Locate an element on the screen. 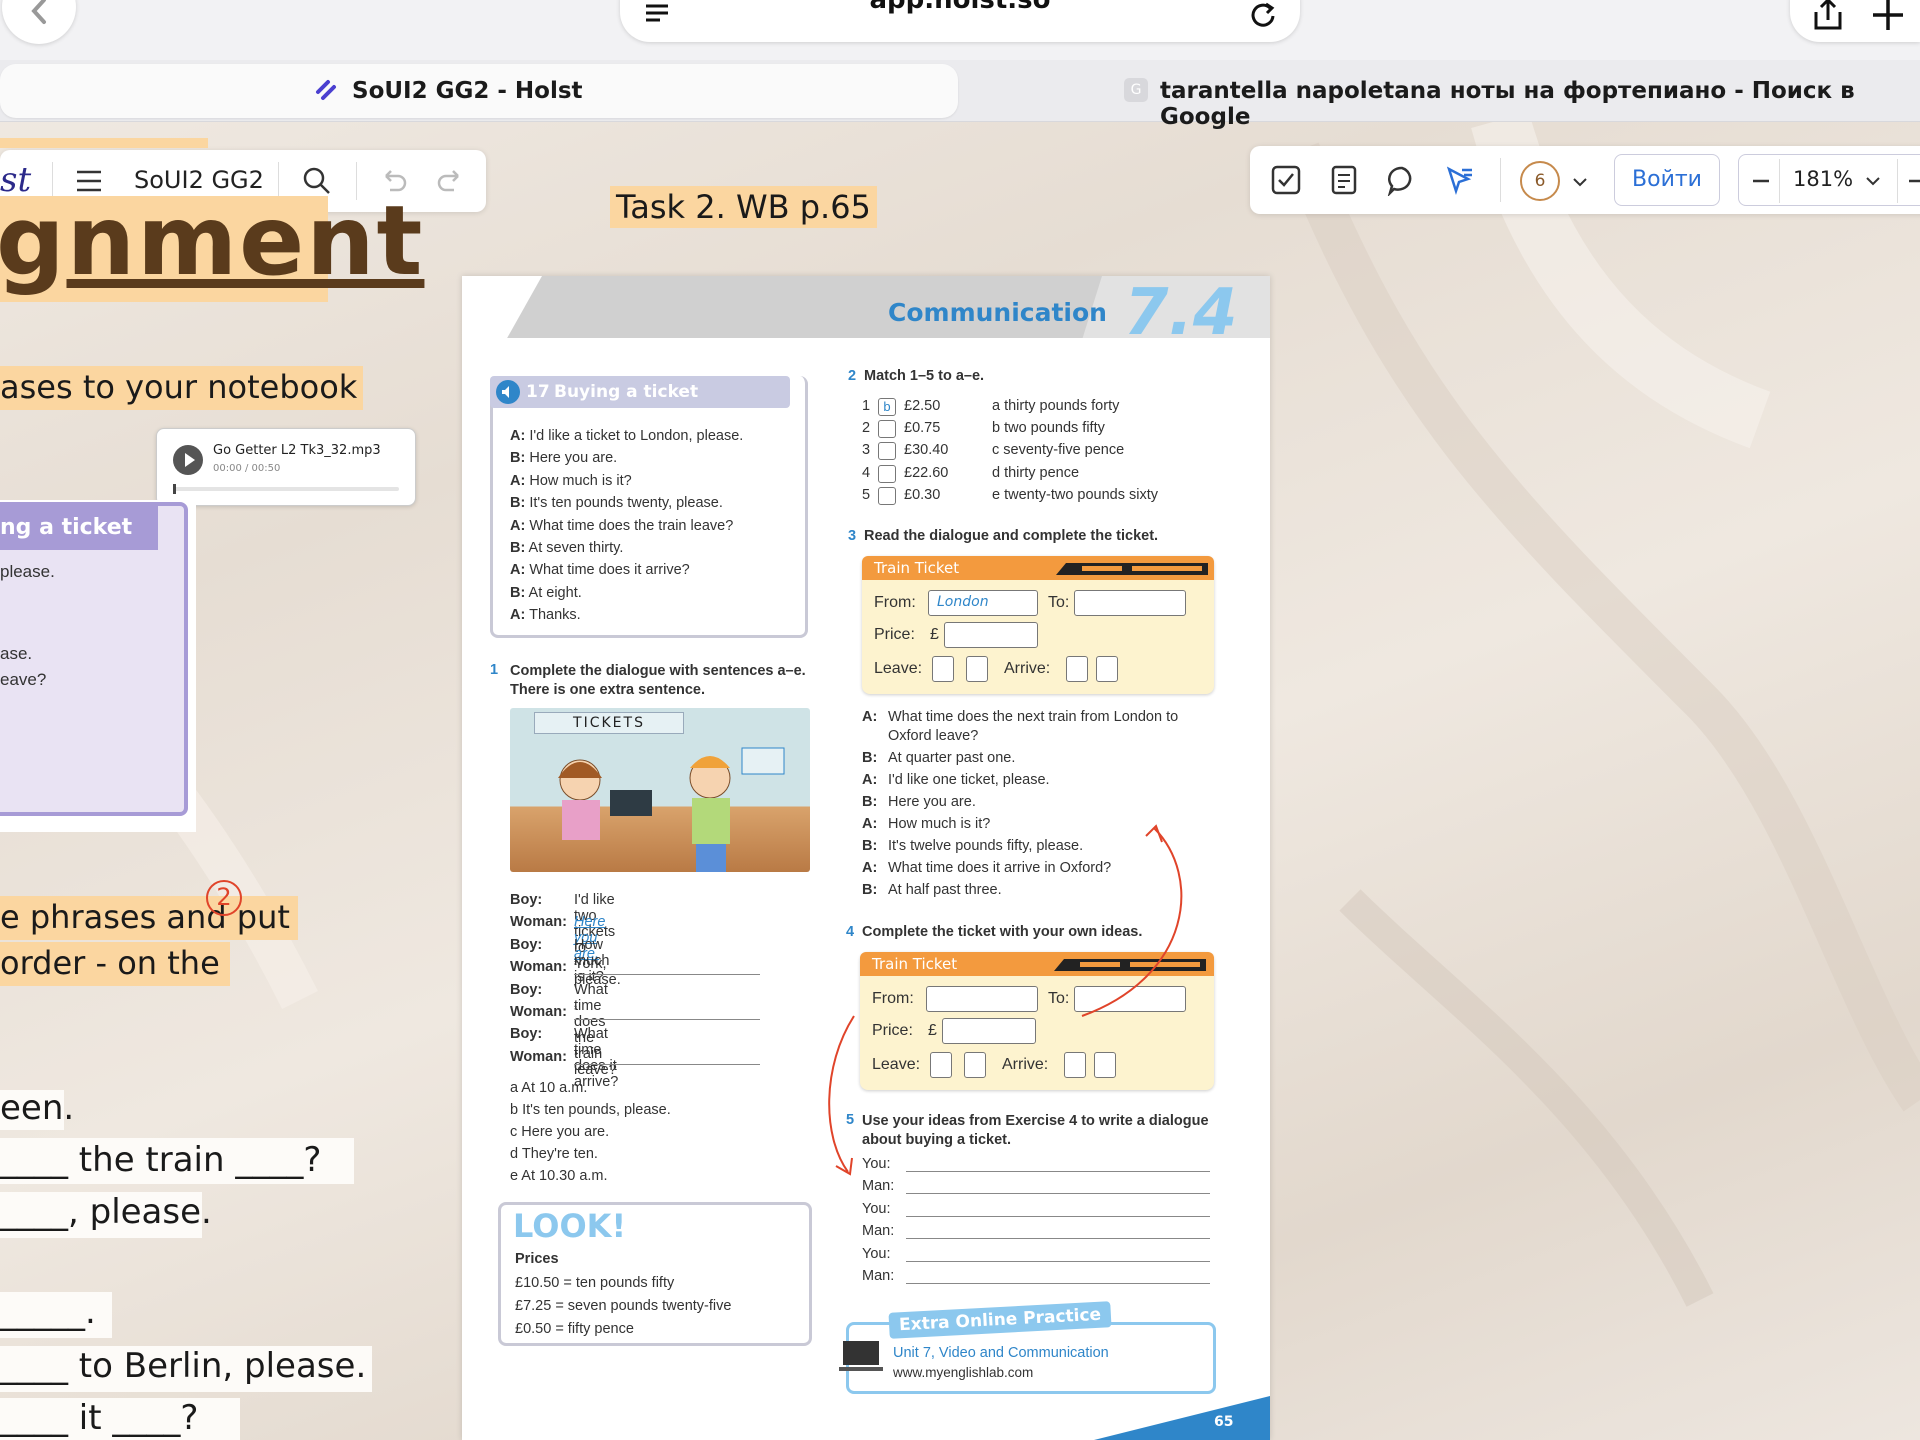 The height and width of the screenshot is (1440, 1920). zoom-in-icon is located at coordinates (1912, 181).